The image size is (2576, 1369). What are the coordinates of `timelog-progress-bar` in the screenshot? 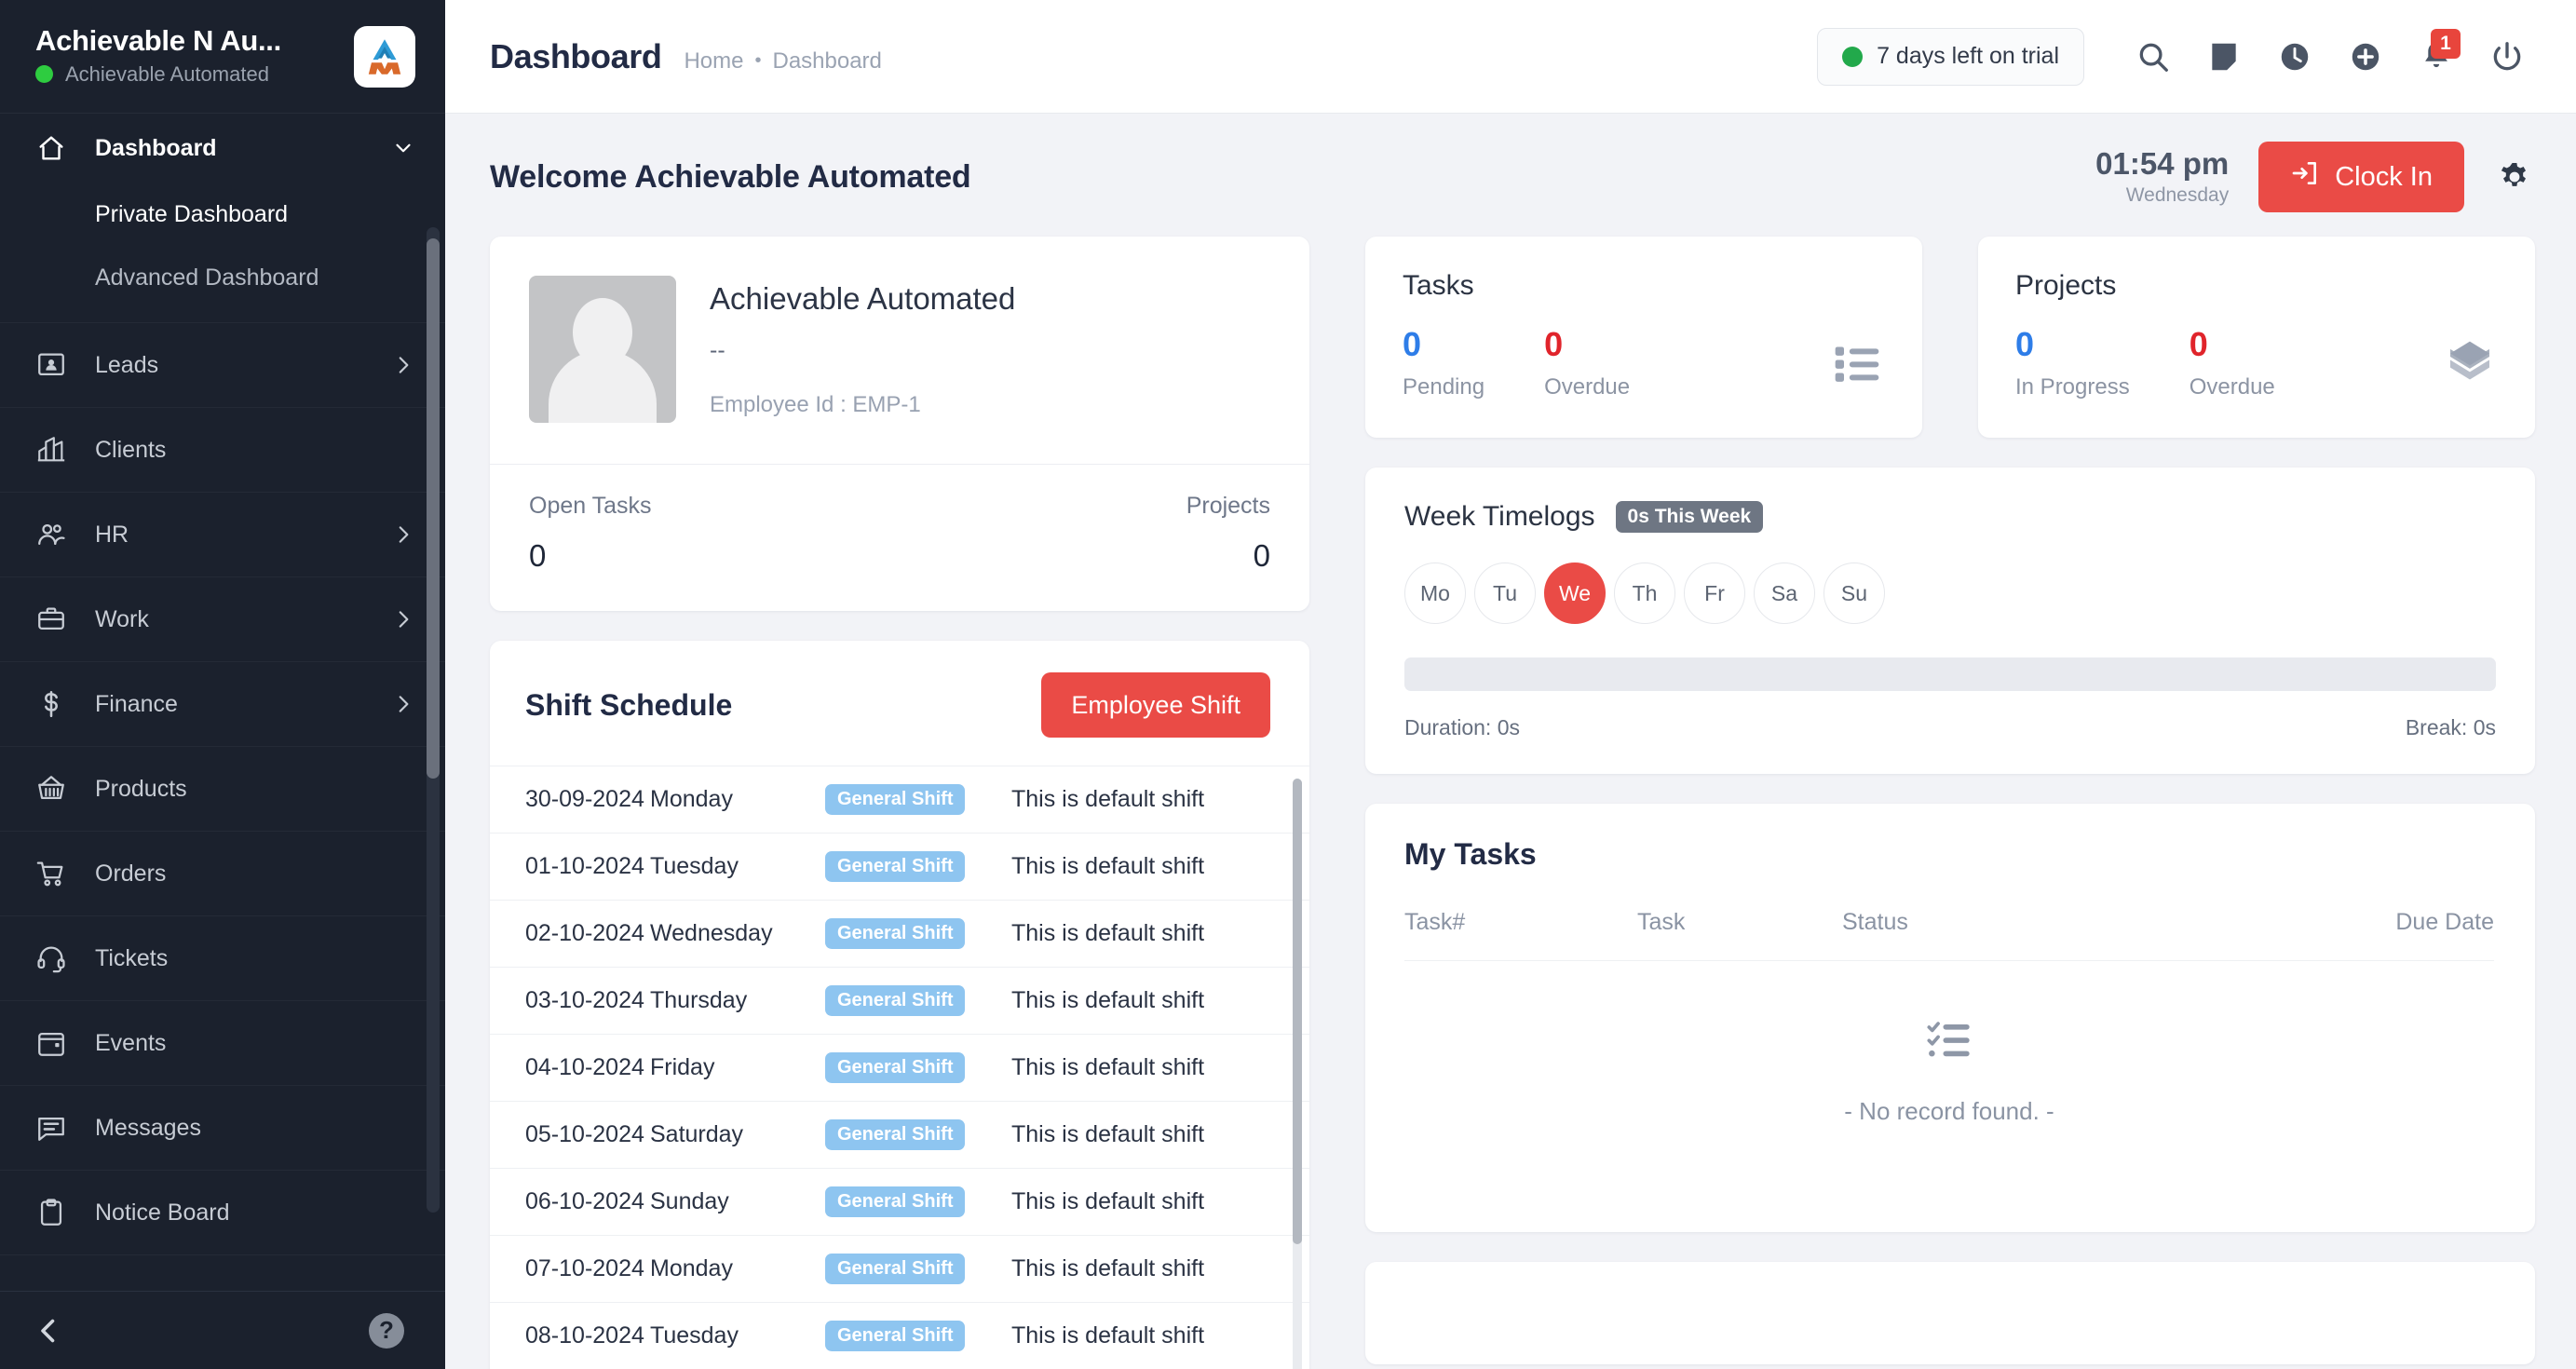 It's located at (1950, 674).